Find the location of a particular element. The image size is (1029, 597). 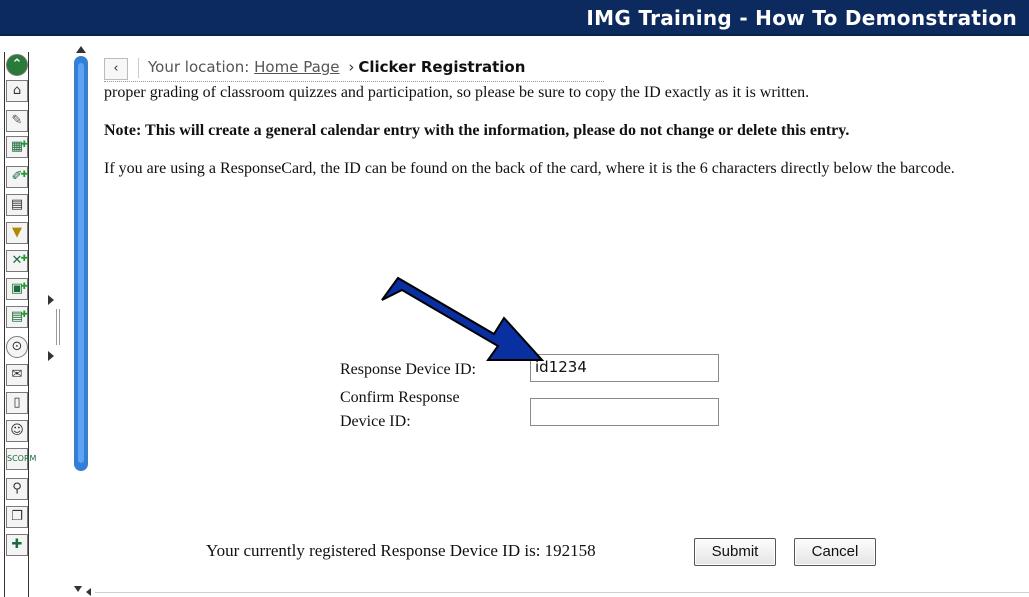

confirm-id-field is located at coordinates (624, 412).